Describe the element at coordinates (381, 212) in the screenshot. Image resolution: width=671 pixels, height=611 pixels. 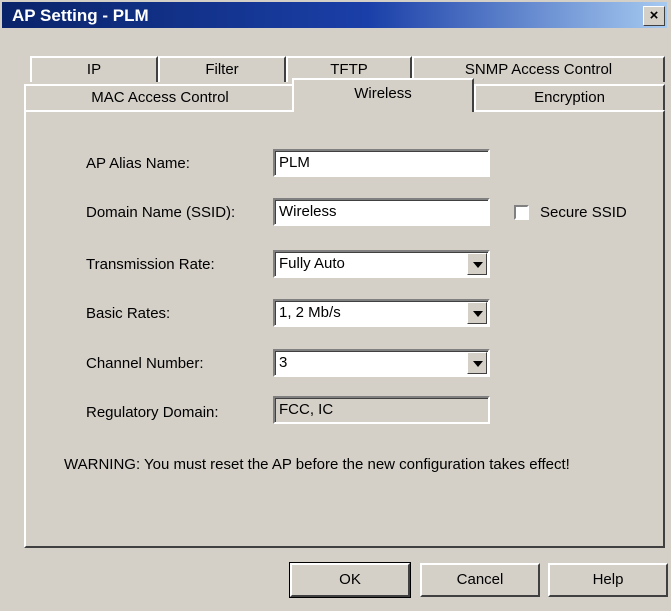
I see `ssid-input: Wireless` at that location.